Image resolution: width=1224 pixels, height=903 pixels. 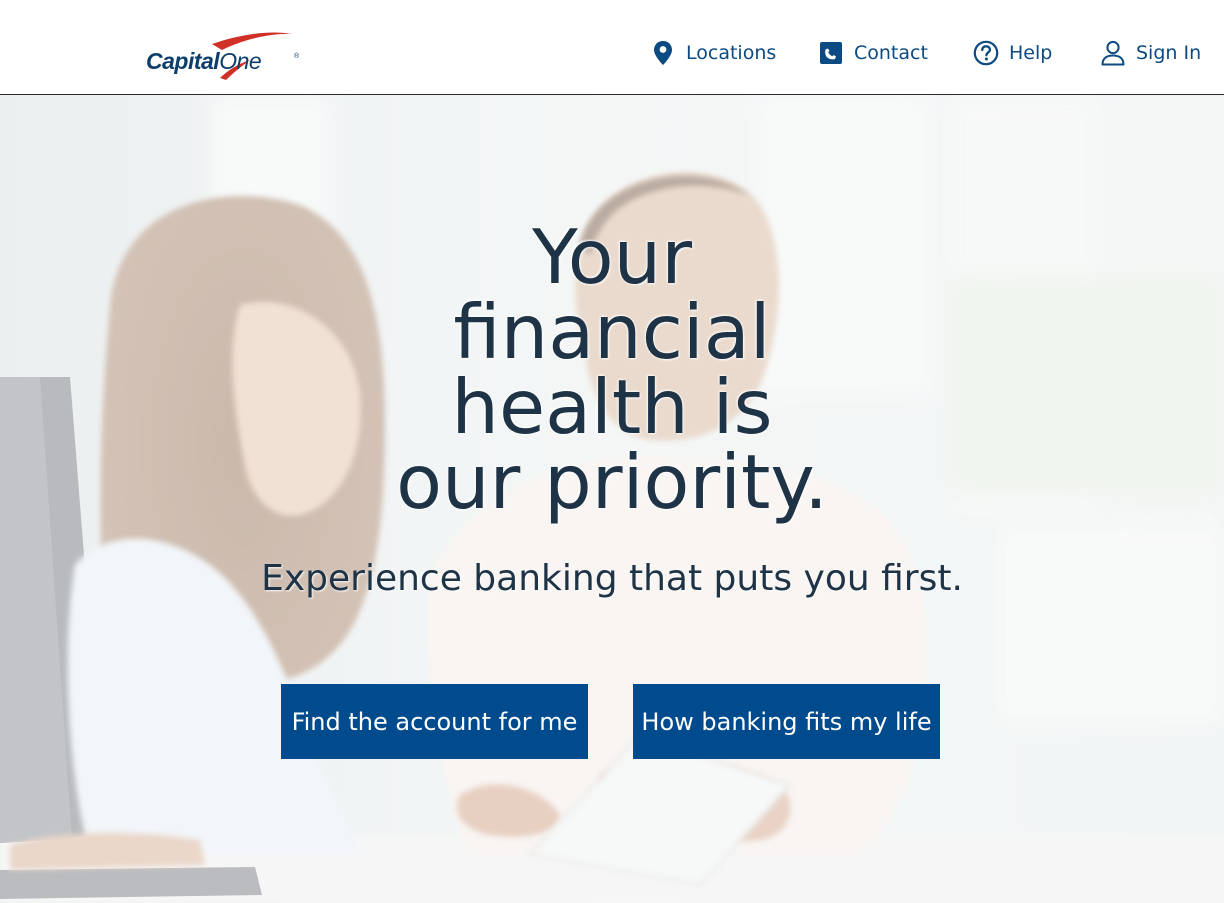 What do you see at coordinates (1113, 53) in the screenshot?
I see `user-icon` at bounding box center [1113, 53].